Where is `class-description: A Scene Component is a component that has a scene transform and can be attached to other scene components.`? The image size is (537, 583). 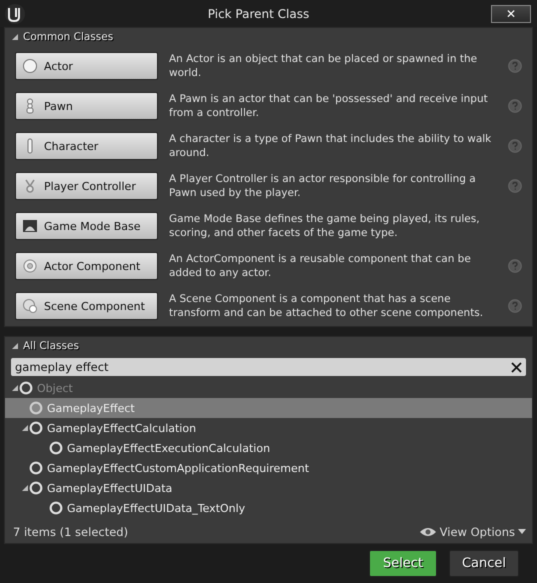 class-description: A Scene Component is a component that has a scene transform and can be attached to other scene components. is located at coordinates (326, 306).